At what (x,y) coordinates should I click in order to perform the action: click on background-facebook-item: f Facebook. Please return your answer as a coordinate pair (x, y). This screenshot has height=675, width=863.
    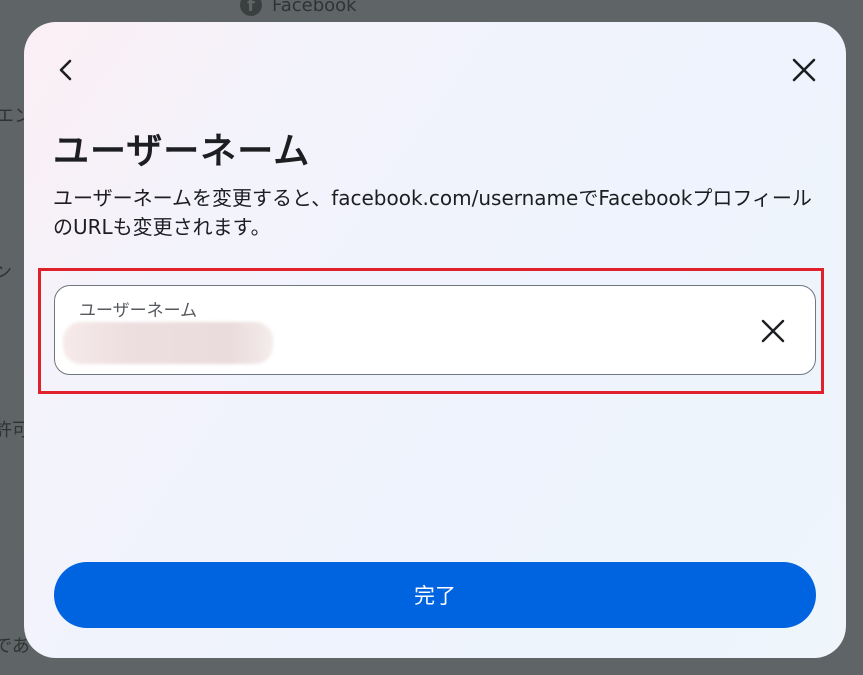
    Looking at the image, I should click on (298, 8).